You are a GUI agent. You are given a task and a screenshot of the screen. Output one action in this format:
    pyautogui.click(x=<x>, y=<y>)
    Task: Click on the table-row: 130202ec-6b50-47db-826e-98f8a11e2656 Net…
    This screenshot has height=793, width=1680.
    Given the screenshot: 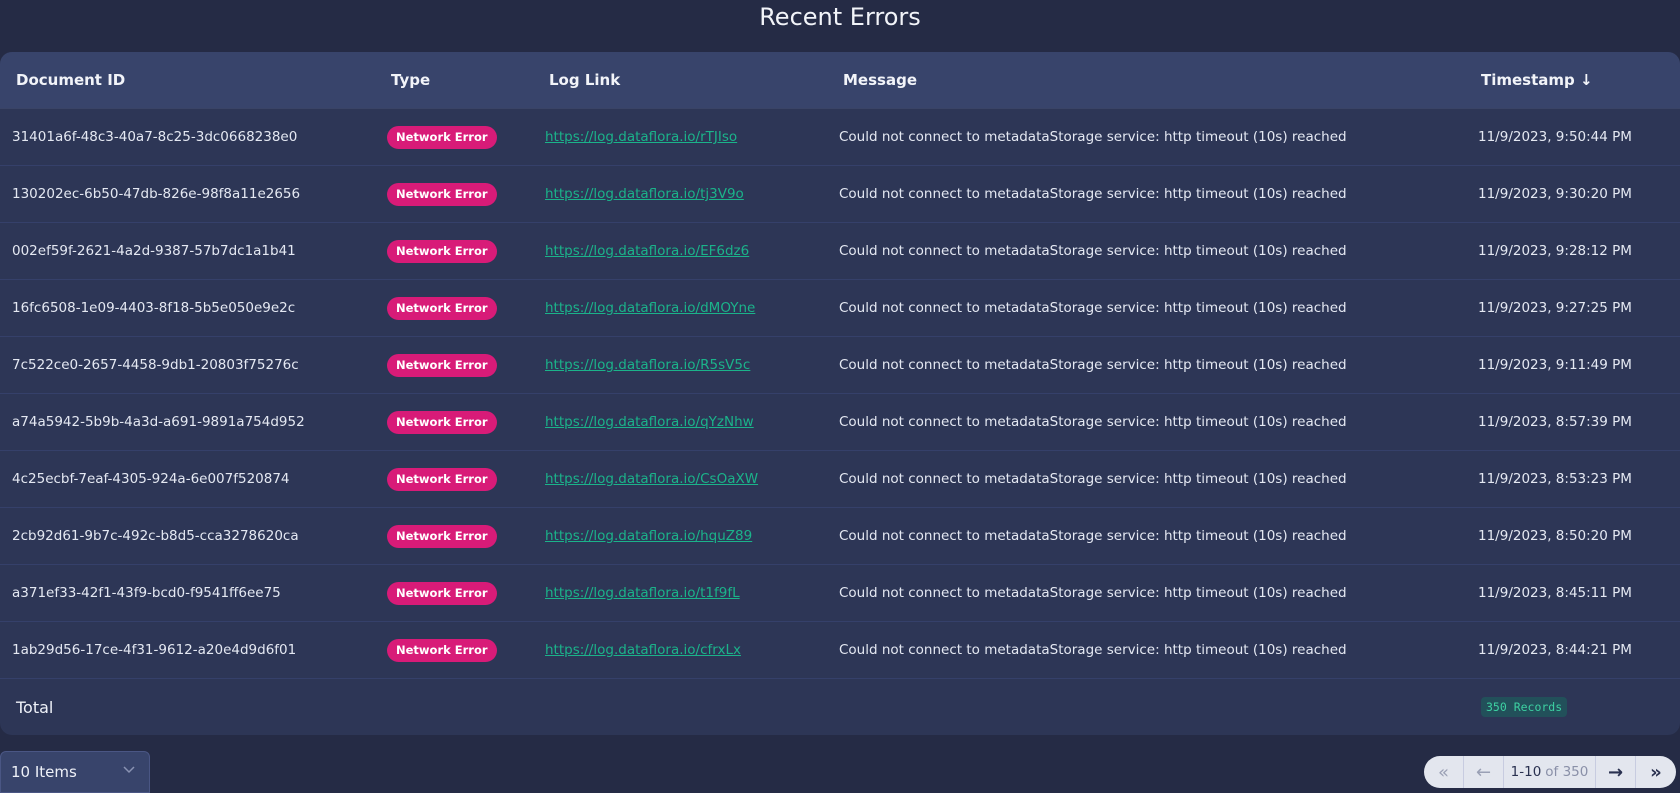 What is the action you would take?
    pyautogui.click(x=840, y=194)
    